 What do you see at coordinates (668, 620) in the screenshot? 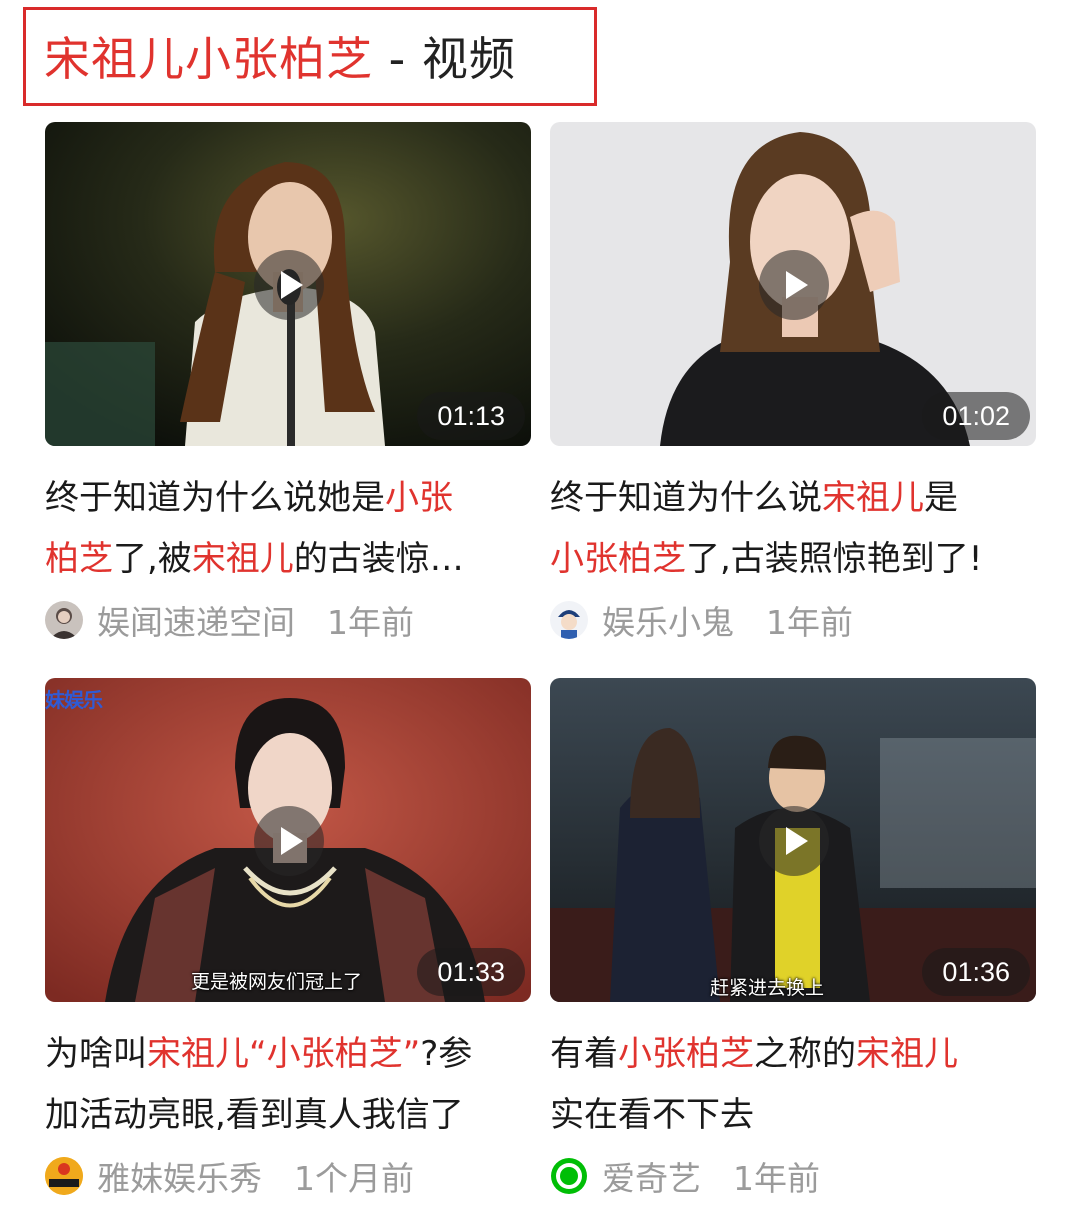
I see `author-name: 娱乐小鬼` at bounding box center [668, 620].